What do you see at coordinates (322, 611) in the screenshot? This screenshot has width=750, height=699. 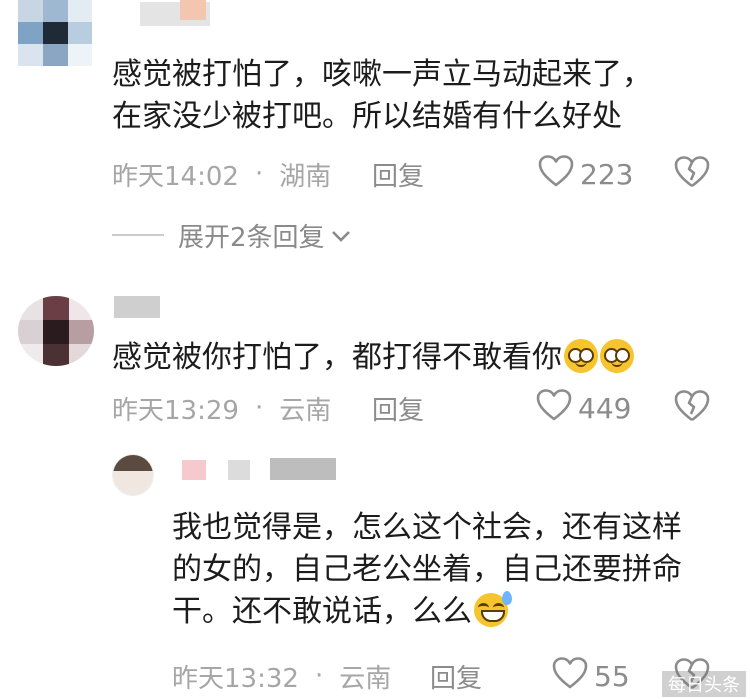 I see `reply-text-line-3: 干。还不敢说话，么么` at bounding box center [322, 611].